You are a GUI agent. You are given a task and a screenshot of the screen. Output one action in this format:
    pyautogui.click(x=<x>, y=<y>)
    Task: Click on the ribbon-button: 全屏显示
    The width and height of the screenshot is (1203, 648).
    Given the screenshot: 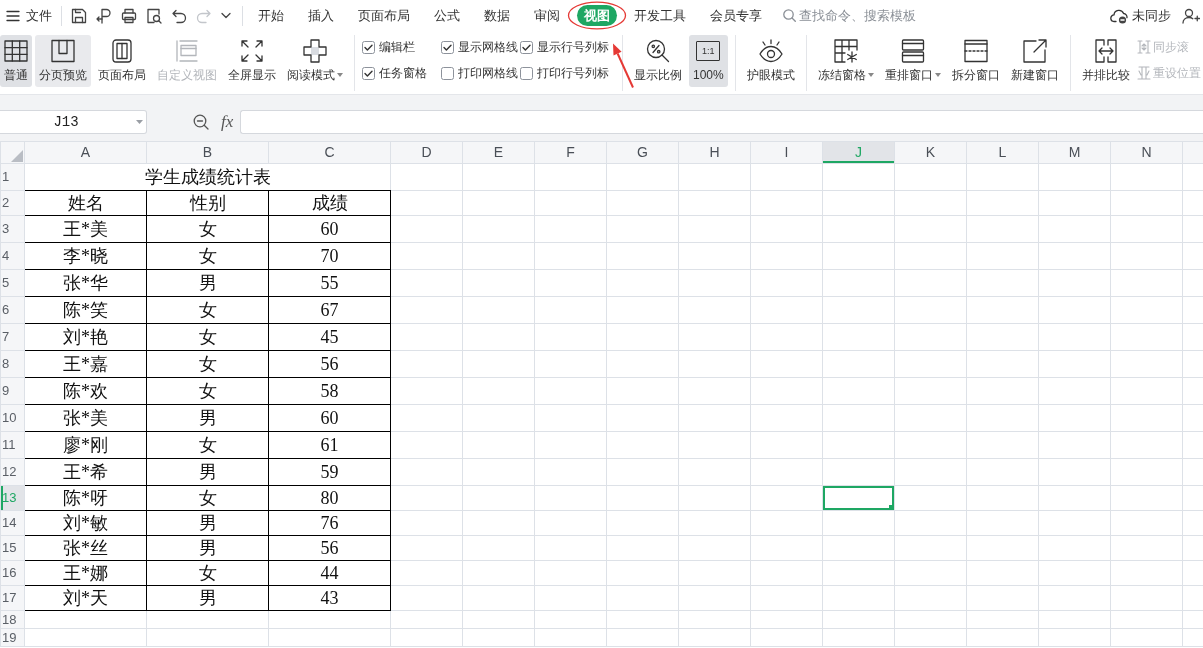 What is the action you would take?
    pyautogui.click(x=252, y=61)
    